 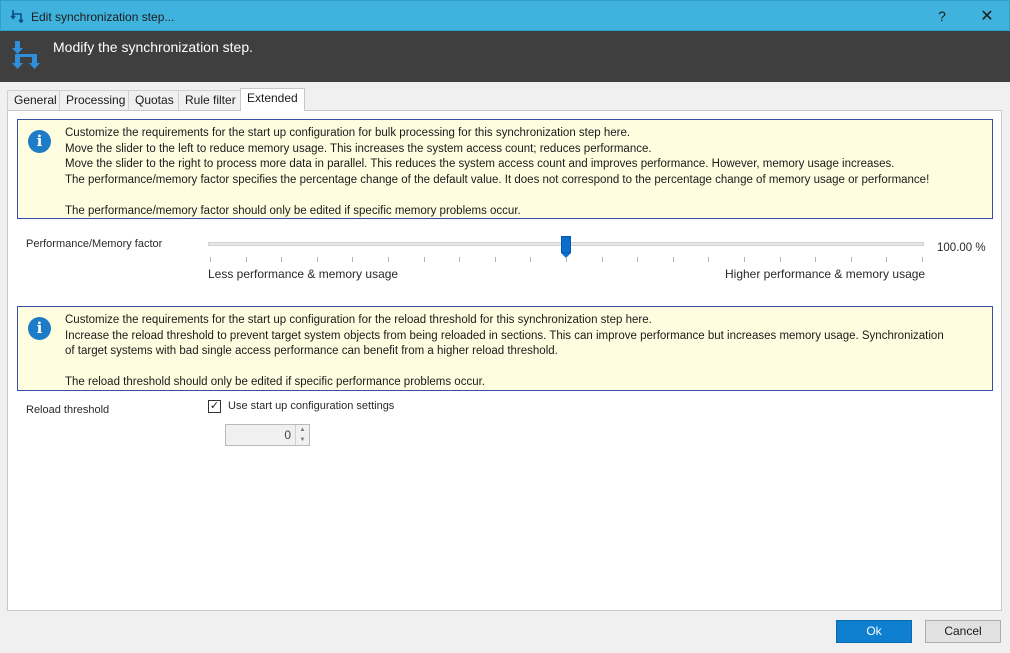 I want to click on window-titlebar: Edit synchronization step... ? ✕, so click(x=505, y=15).